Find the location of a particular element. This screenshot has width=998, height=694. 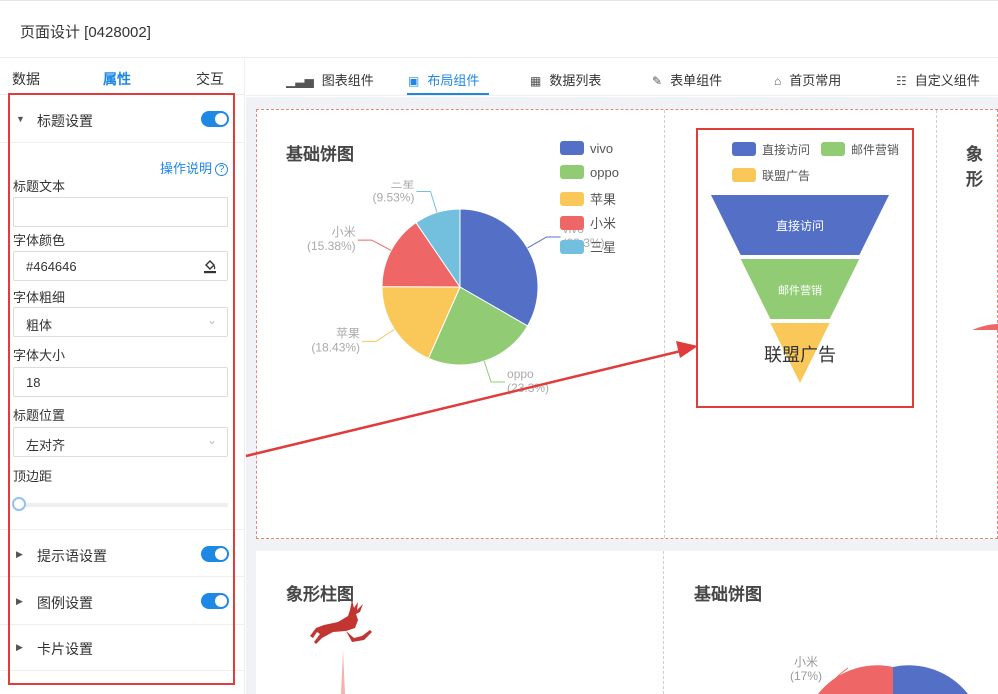

section-card-settings: ▶ 卡片设置 is located at coordinates (122, 647).